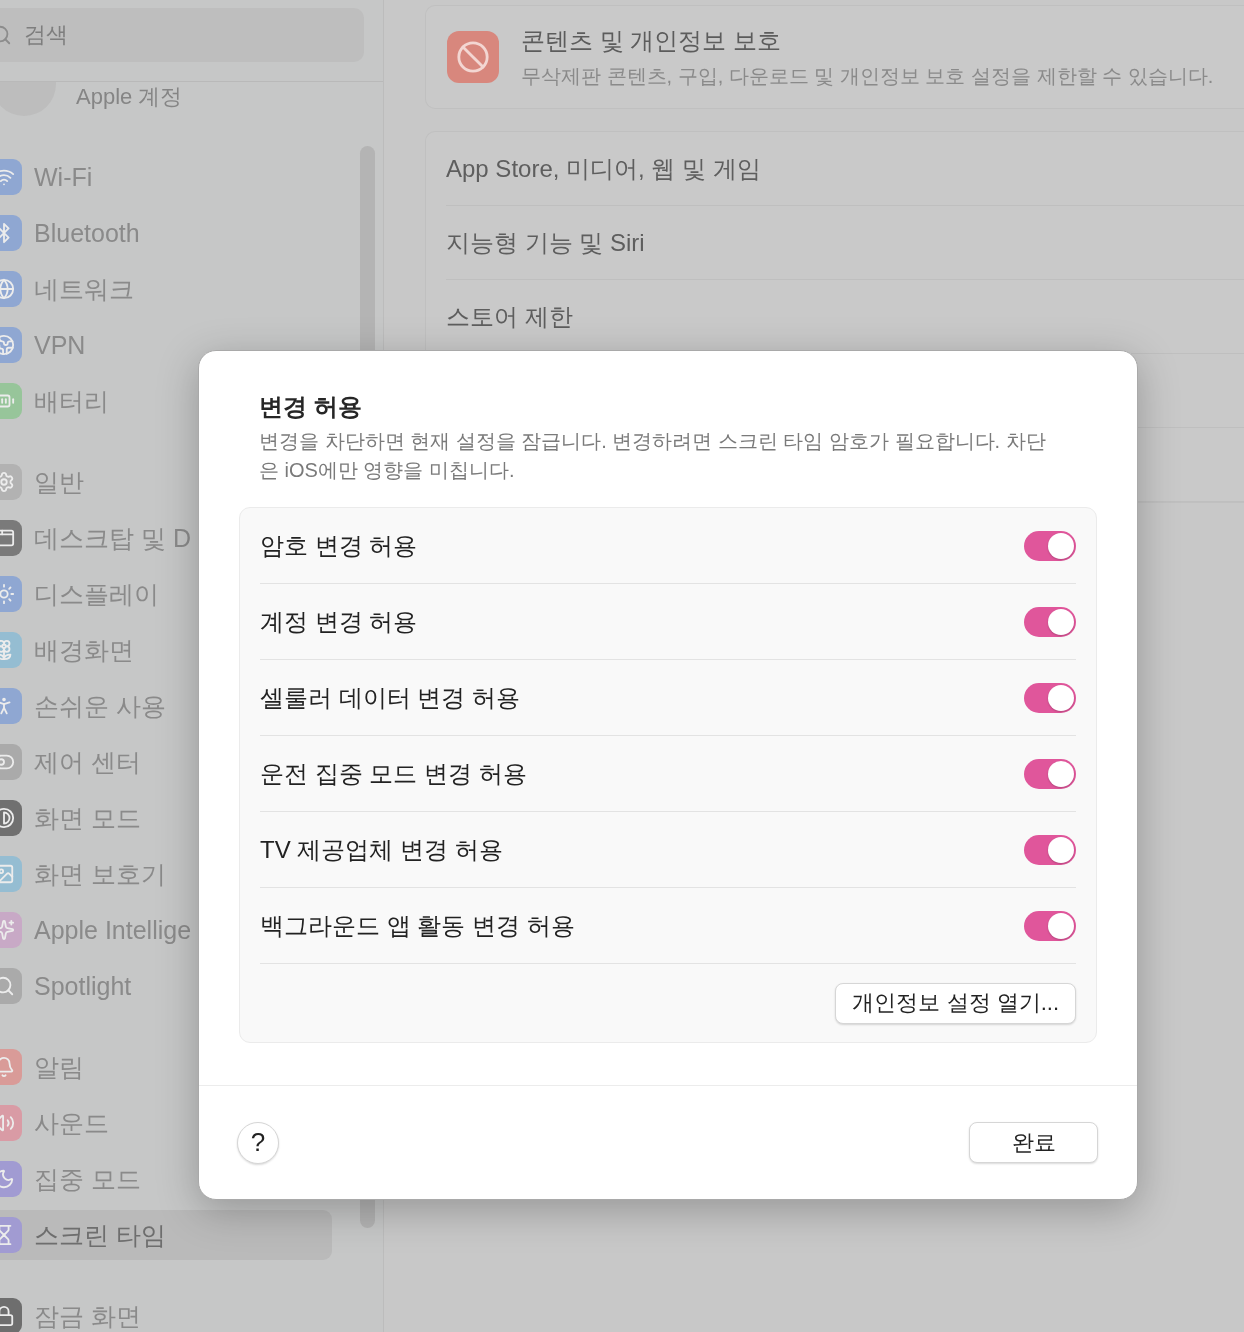 This screenshot has height=1332, width=1244. I want to click on sidebar-item: Bluetooth, so click(166, 233).